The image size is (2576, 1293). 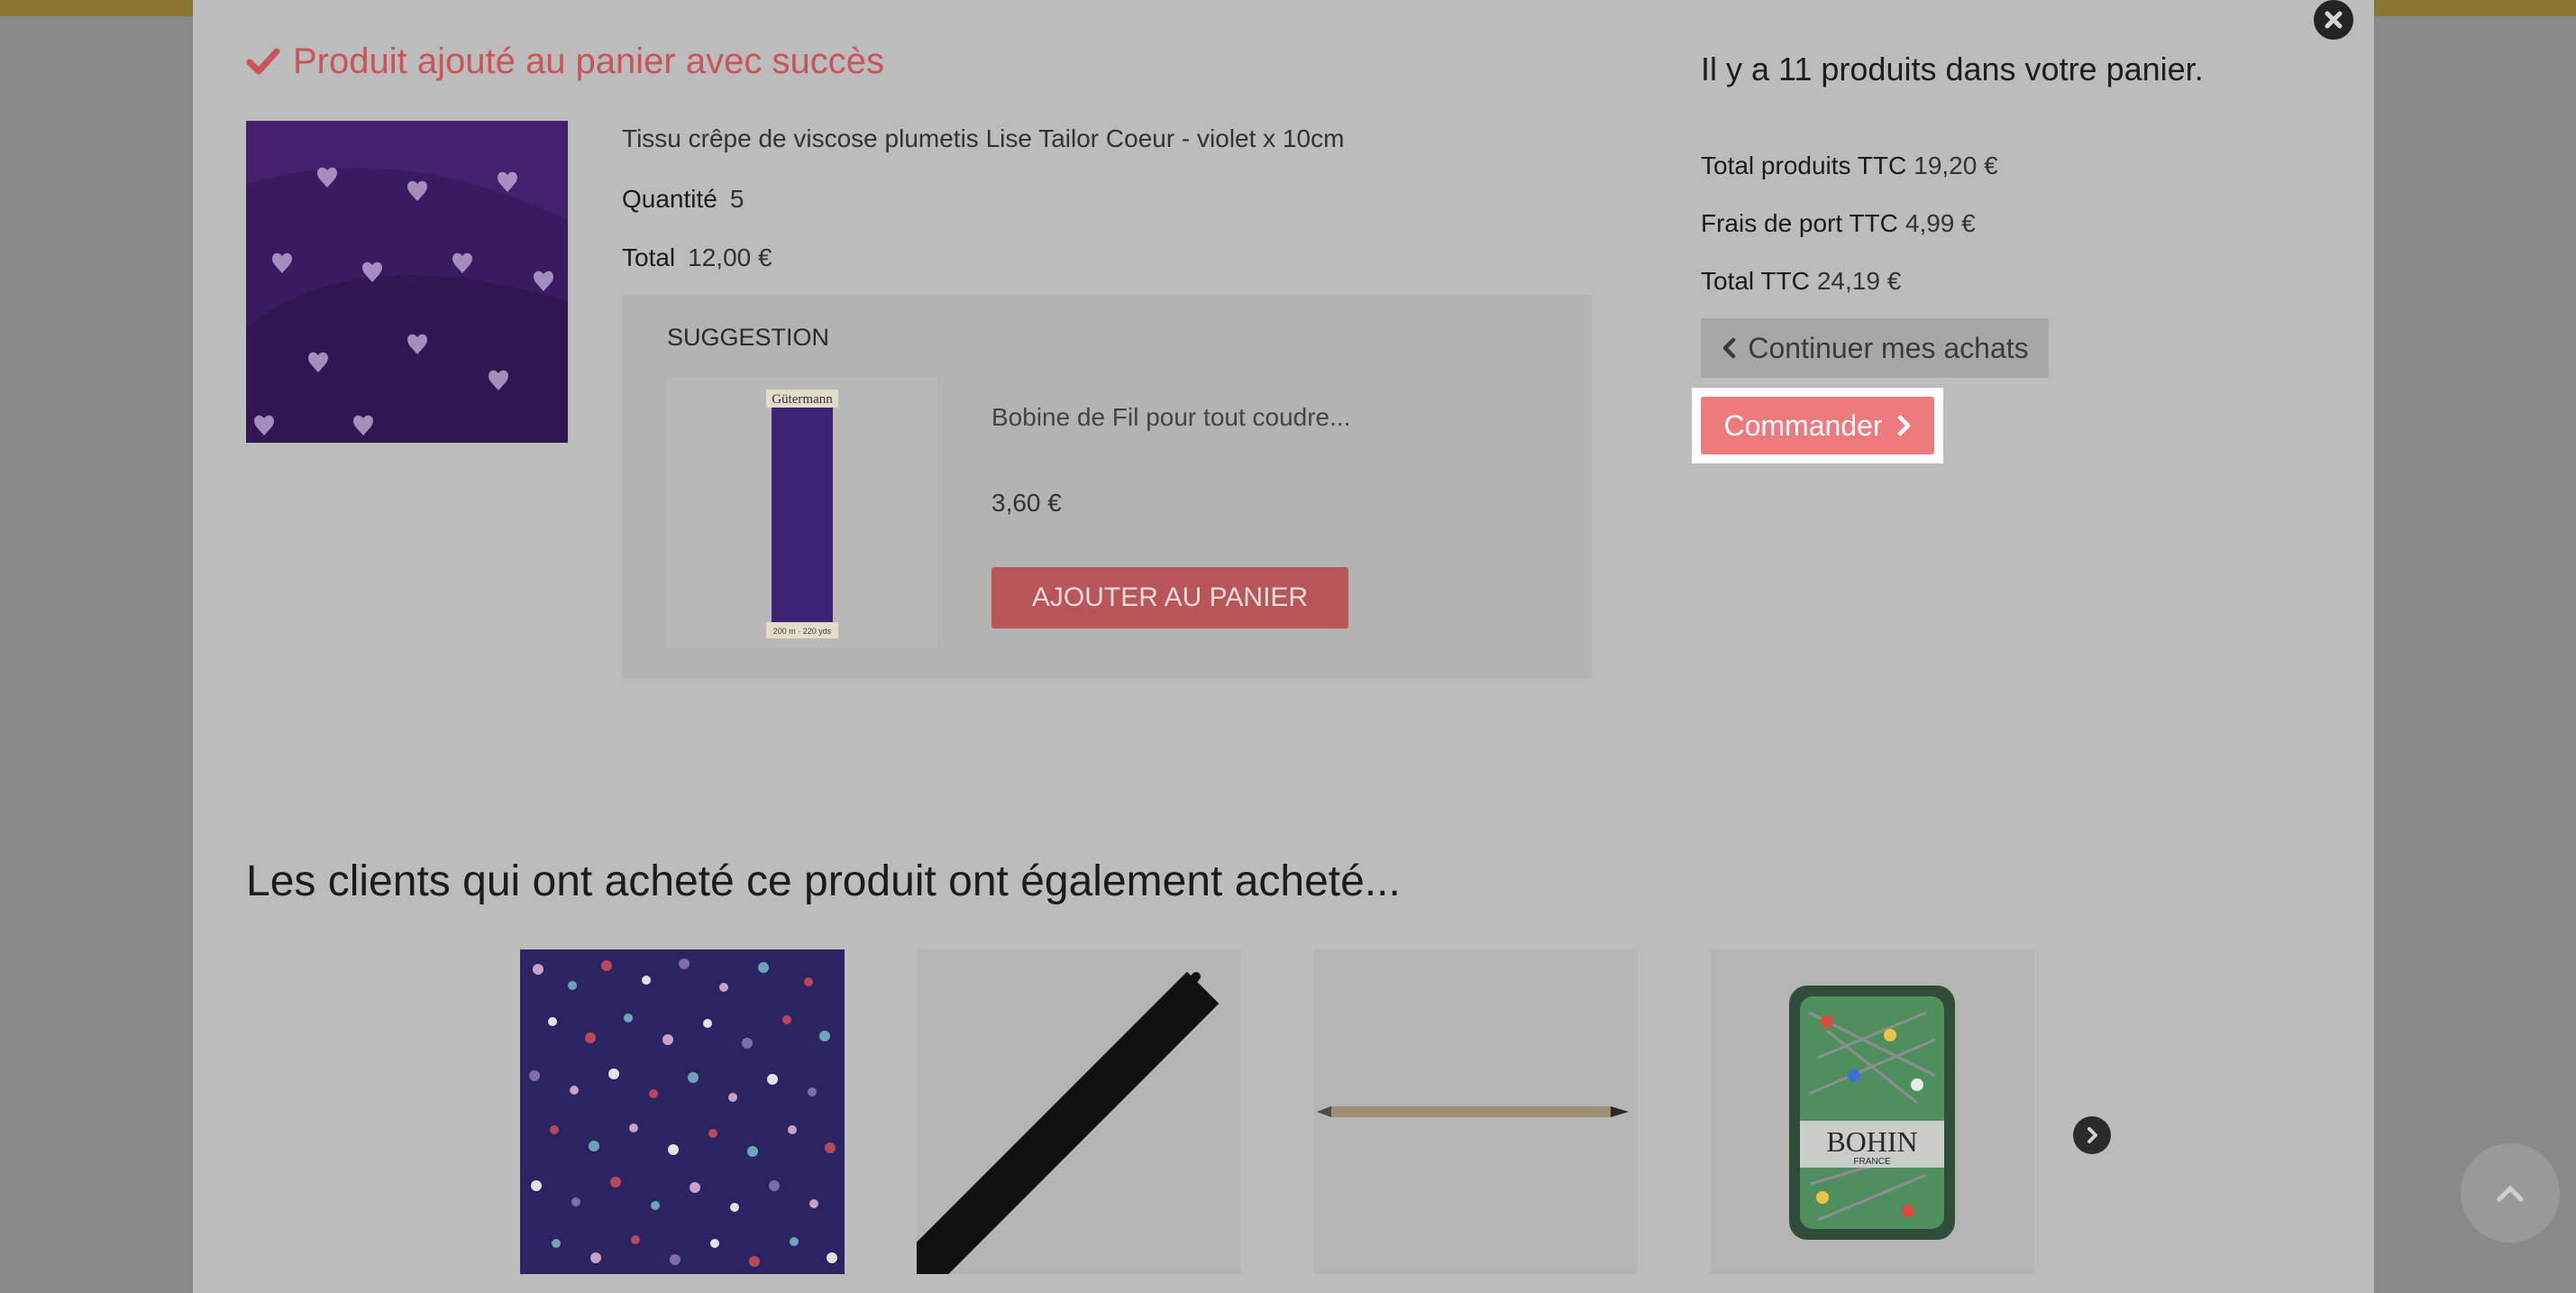 I want to click on total-products-value: 19,20 €, so click(x=1956, y=165).